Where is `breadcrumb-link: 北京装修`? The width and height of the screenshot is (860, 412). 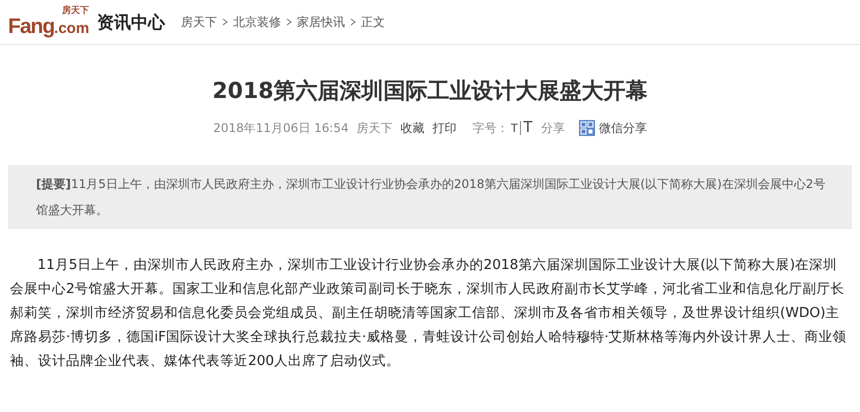
breadcrumb-link: 北京装修 is located at coordinates (257, 22).